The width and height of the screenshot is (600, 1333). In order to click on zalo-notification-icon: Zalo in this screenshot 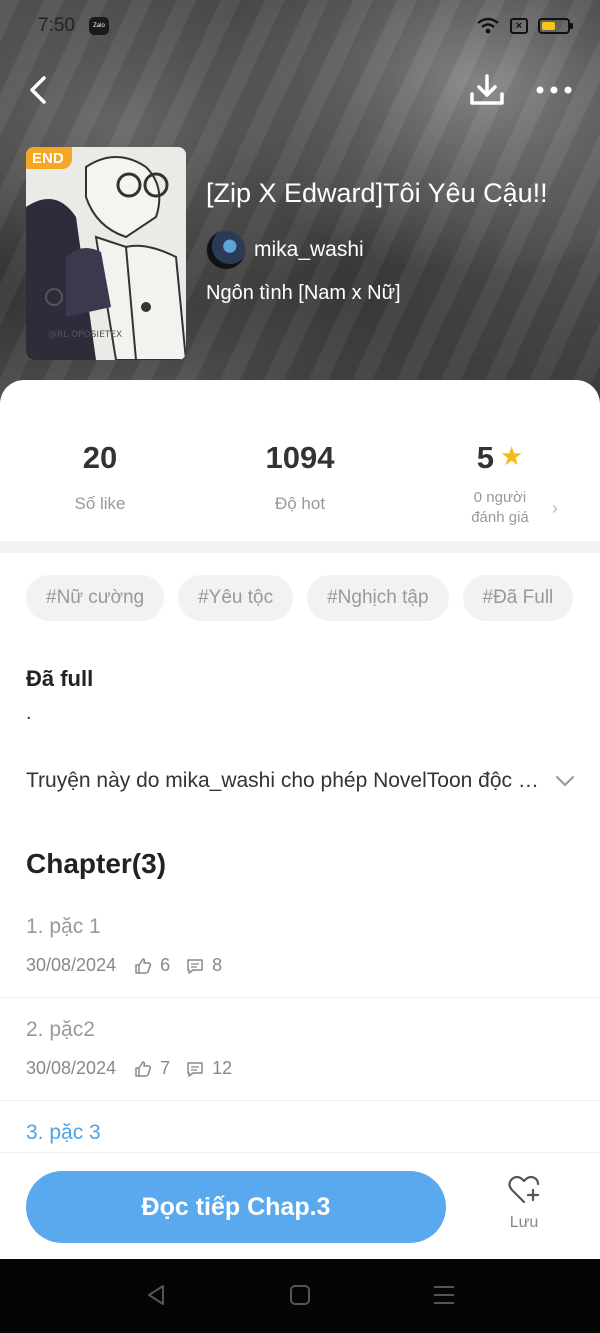, I will do `click(98, 26)`.